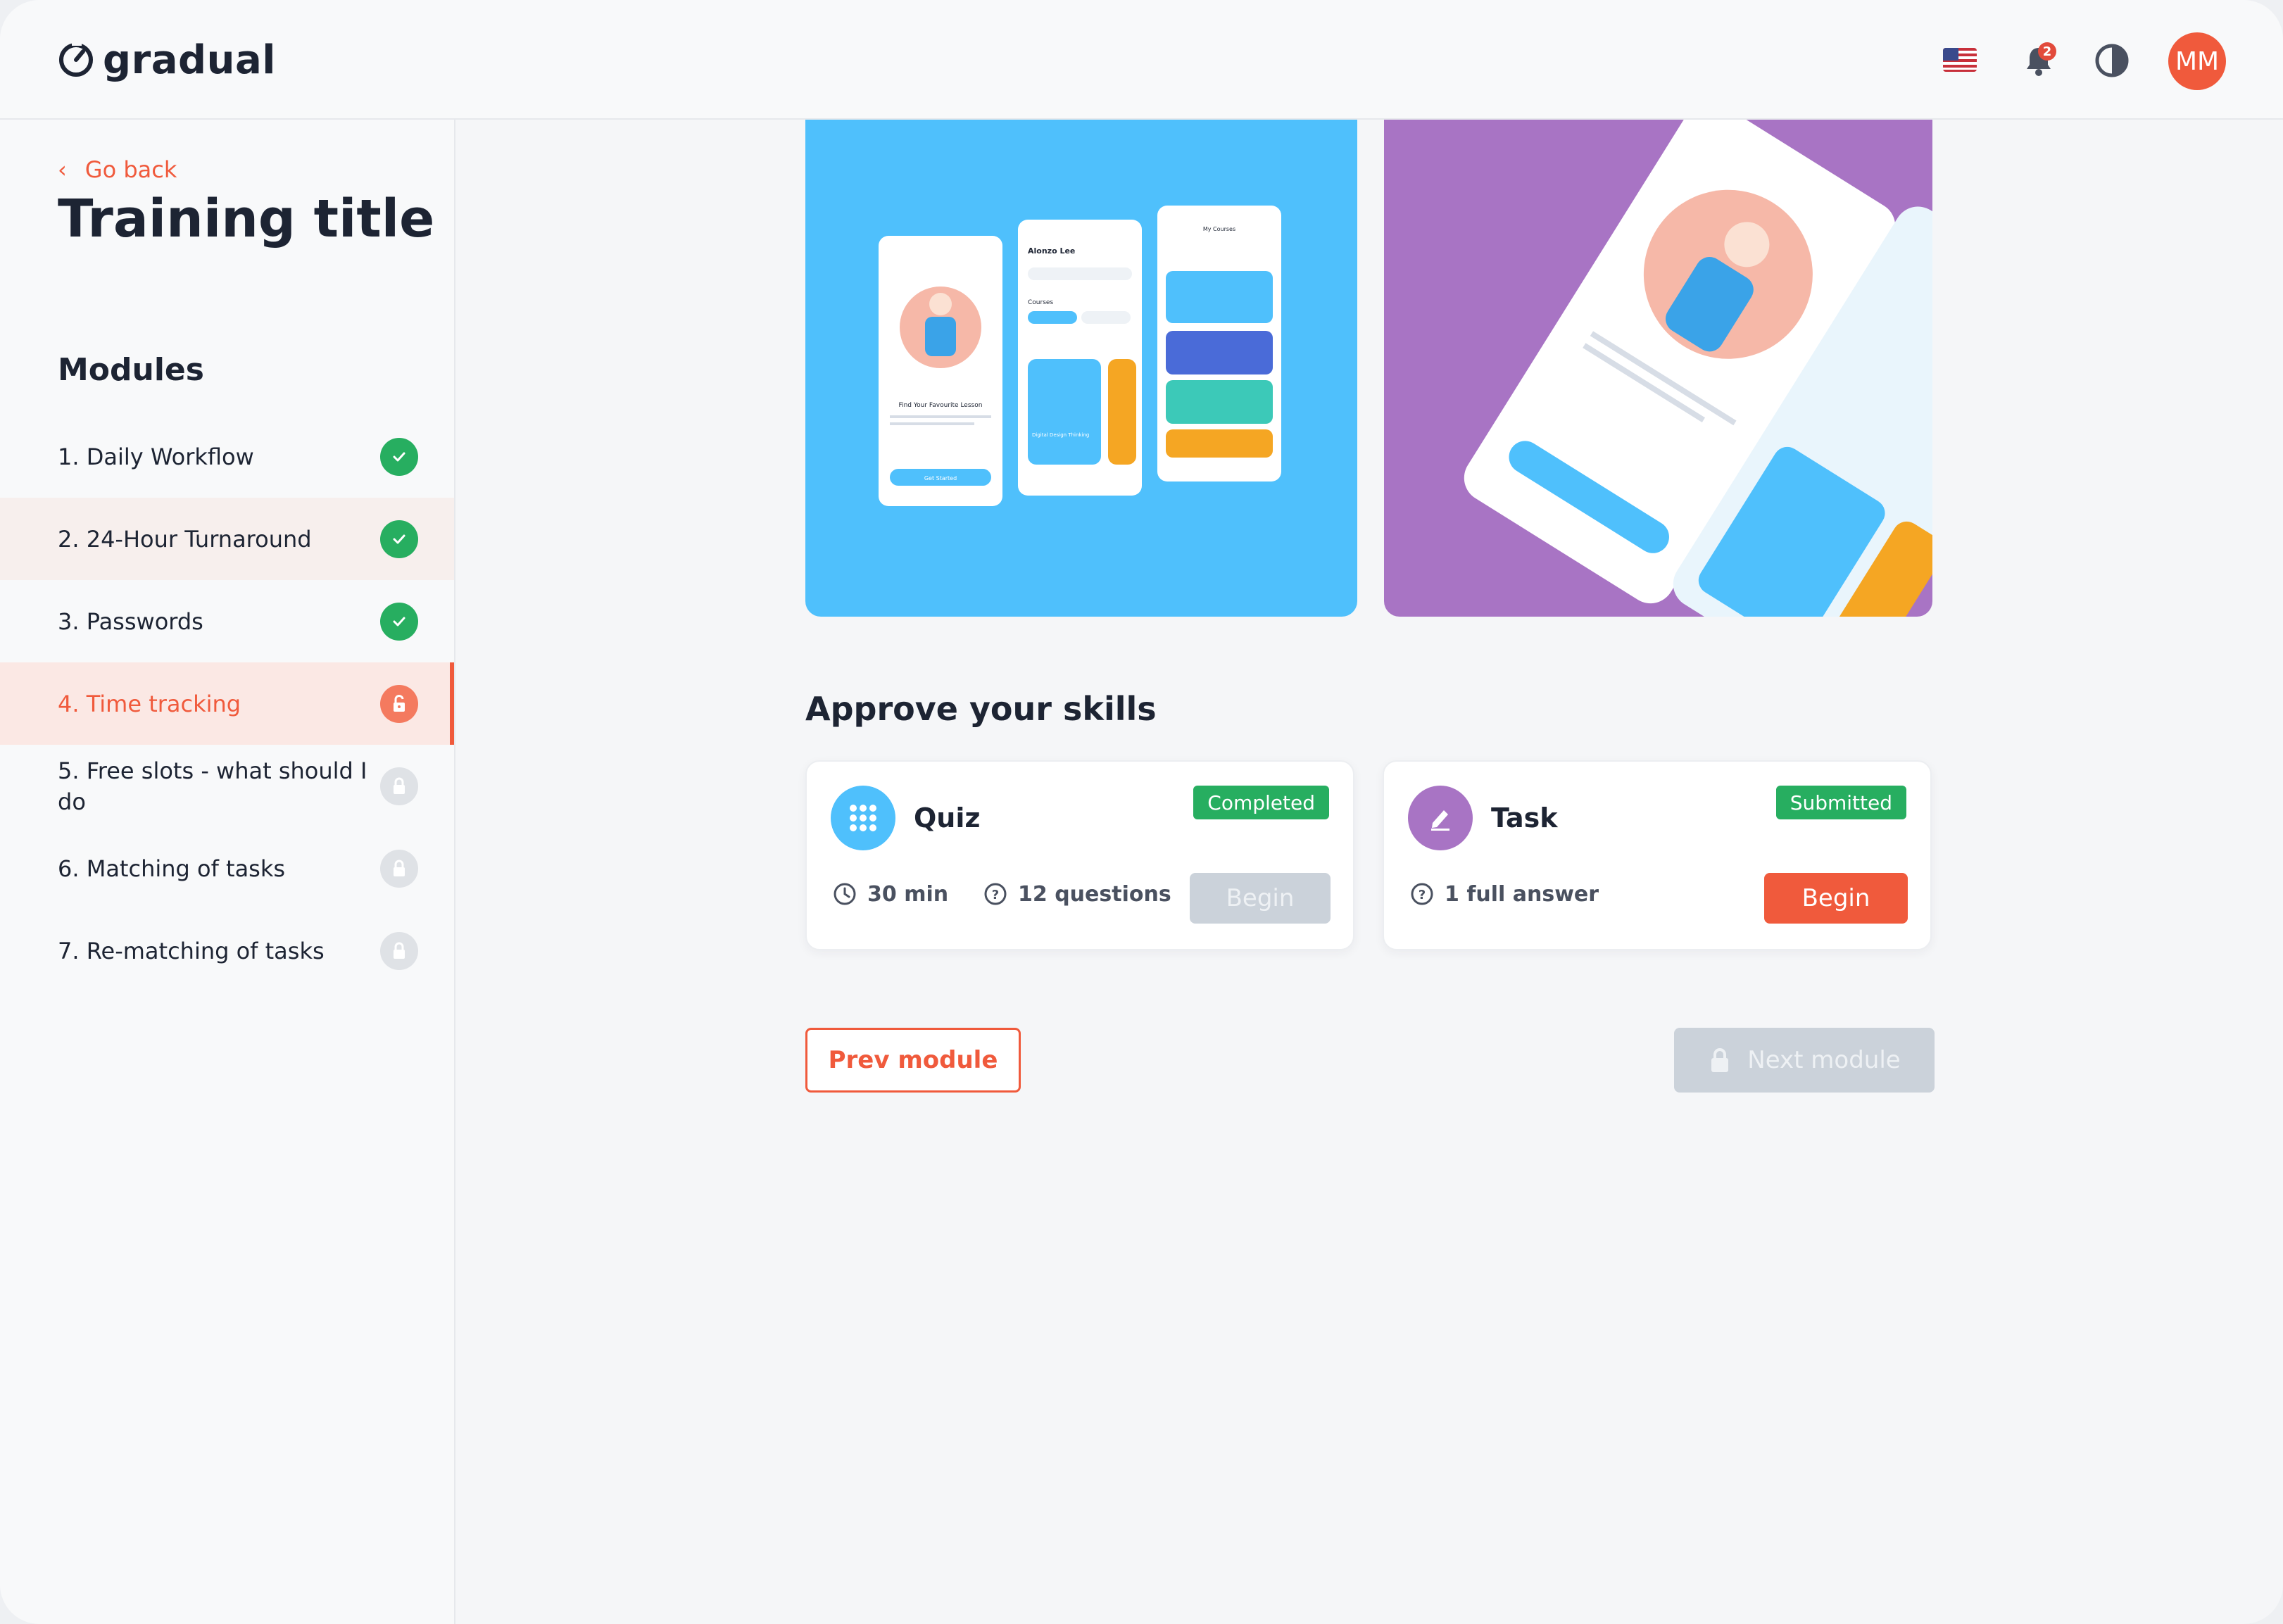  What do you see at coordinates (981, 709) in the screenshot?
I see `section-title: Approve your skills` at bounding box center [981, 709].